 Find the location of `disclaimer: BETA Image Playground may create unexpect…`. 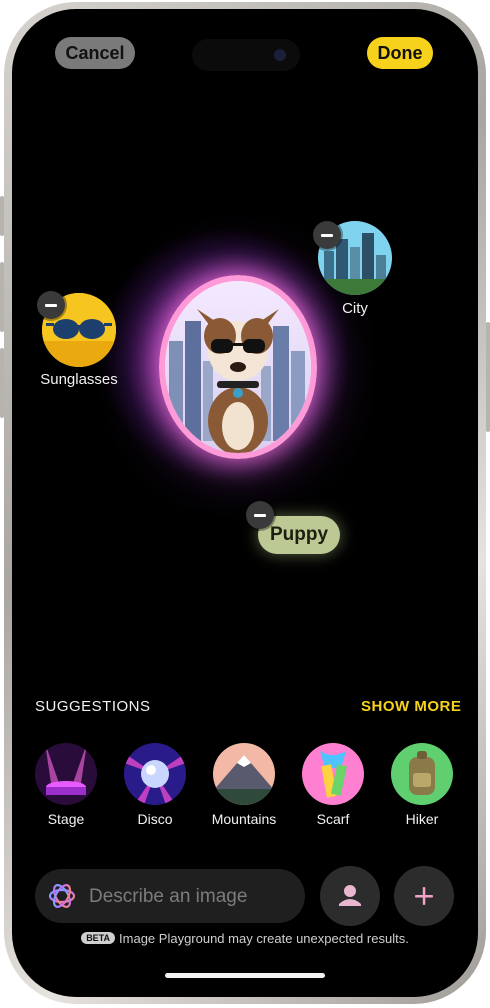

disclaimer: BETA Image Playground may create unexpect… is located at coordinates (245, 938).